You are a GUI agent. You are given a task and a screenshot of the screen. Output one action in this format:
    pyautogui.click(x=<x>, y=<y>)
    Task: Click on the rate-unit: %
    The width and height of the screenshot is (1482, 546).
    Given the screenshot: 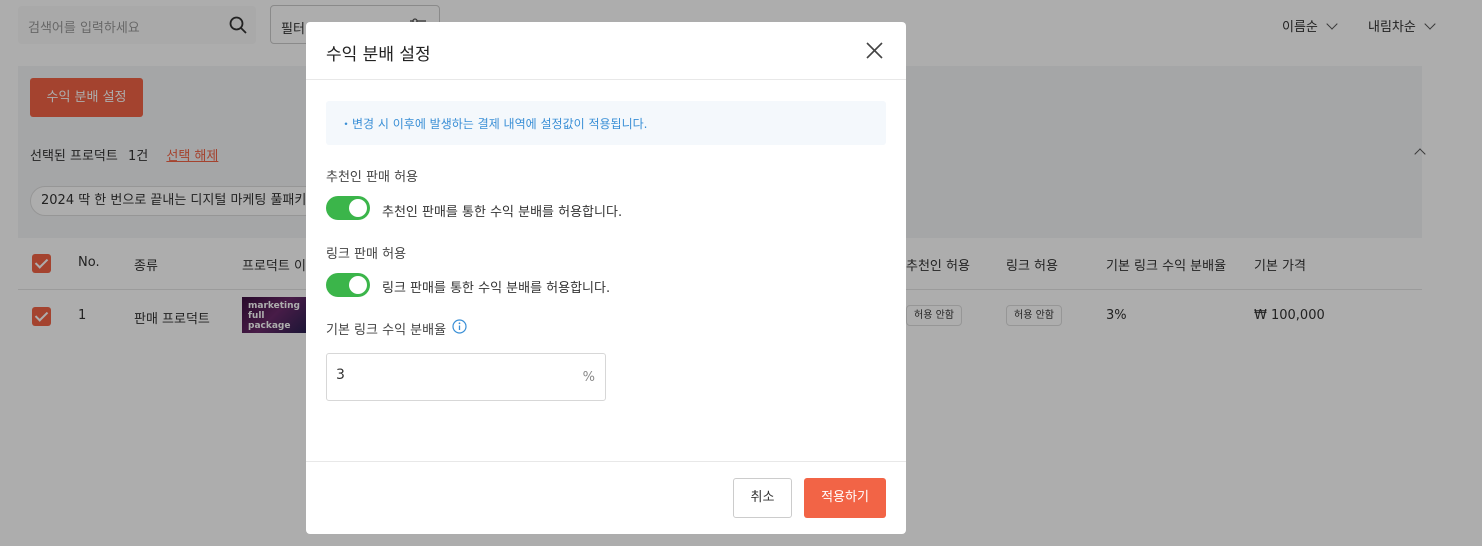 What is the action you would take?
    pyautogui.click(x=588, y=377)
    